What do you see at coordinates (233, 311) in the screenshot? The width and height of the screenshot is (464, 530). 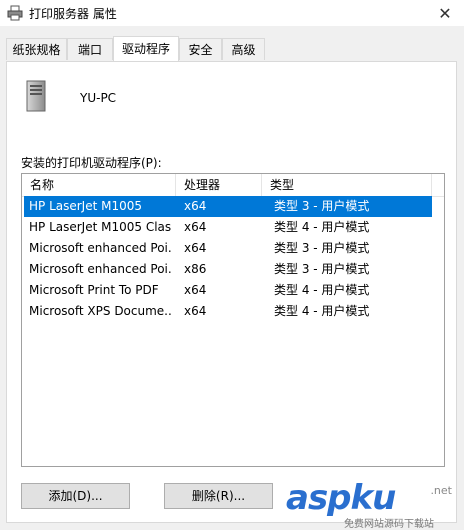 I see `driver-row: Microsoft XPS Docume... x64 类型 4 - 用户模式` at bounding box center [233, 311].